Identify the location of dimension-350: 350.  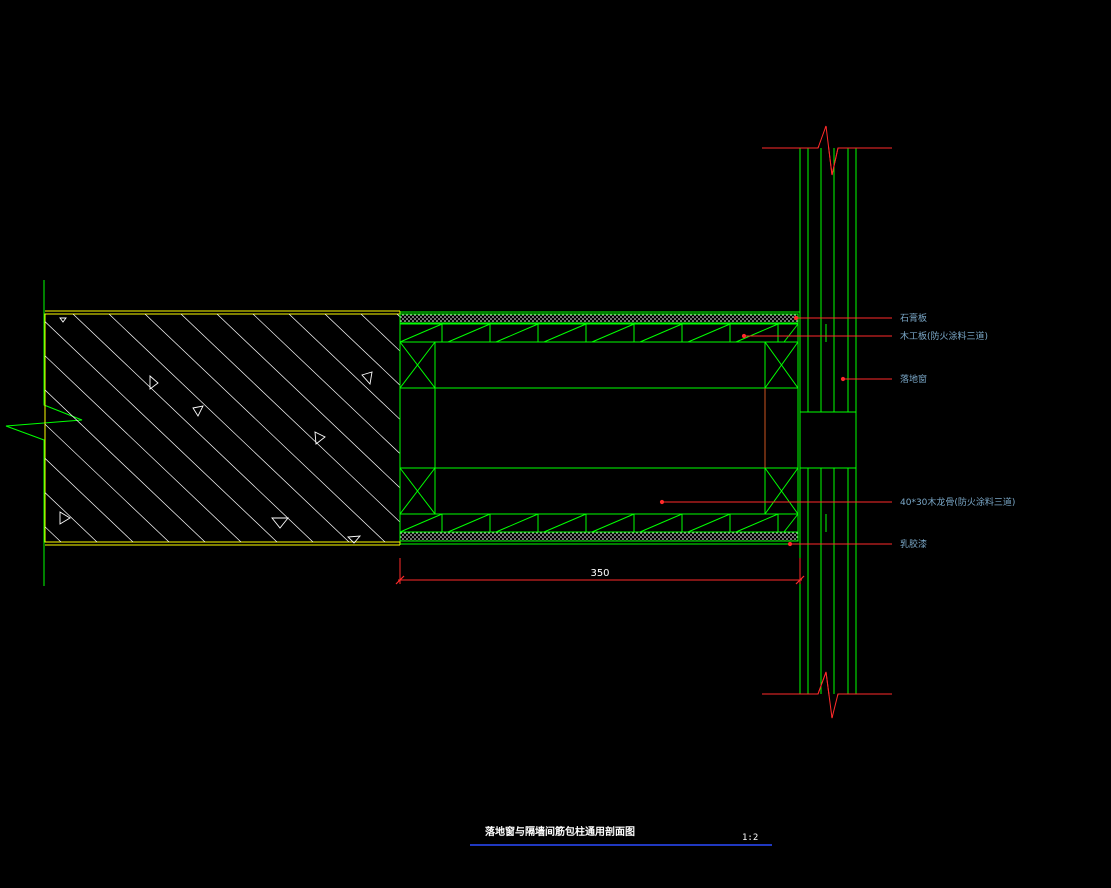
(600, 571).